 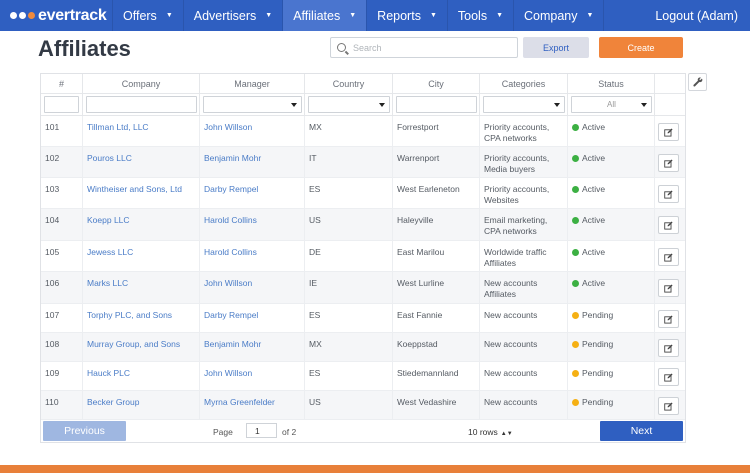 What do you see at coordinates (363, 431) in the screenshot?
I see `pager: Previous Page 1 of 2 10 rows ▲▼ Next` at bounding box center [363, 431].